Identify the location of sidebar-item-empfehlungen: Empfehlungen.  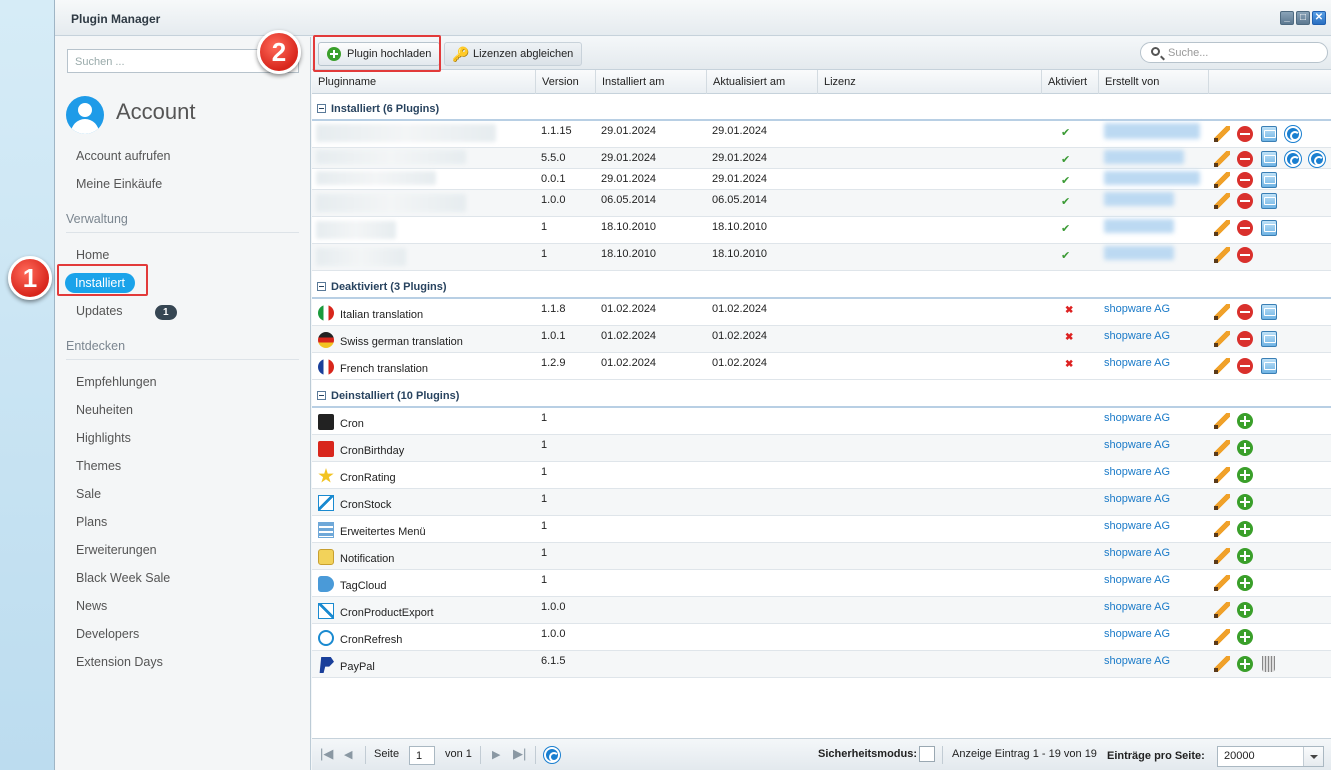
(116, 382).